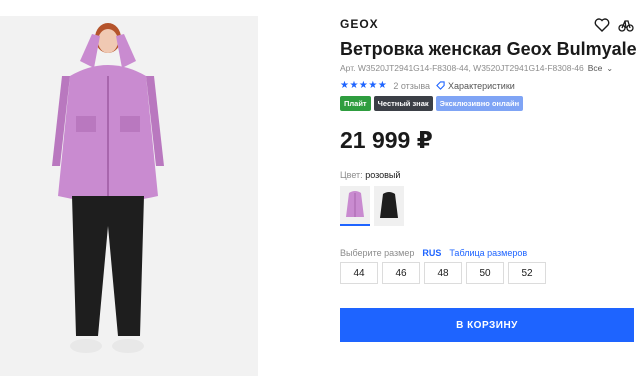 This screenshot has width=640, height=376. I want to click on badge-honest-mark: Честный знак, so click(403, 103).